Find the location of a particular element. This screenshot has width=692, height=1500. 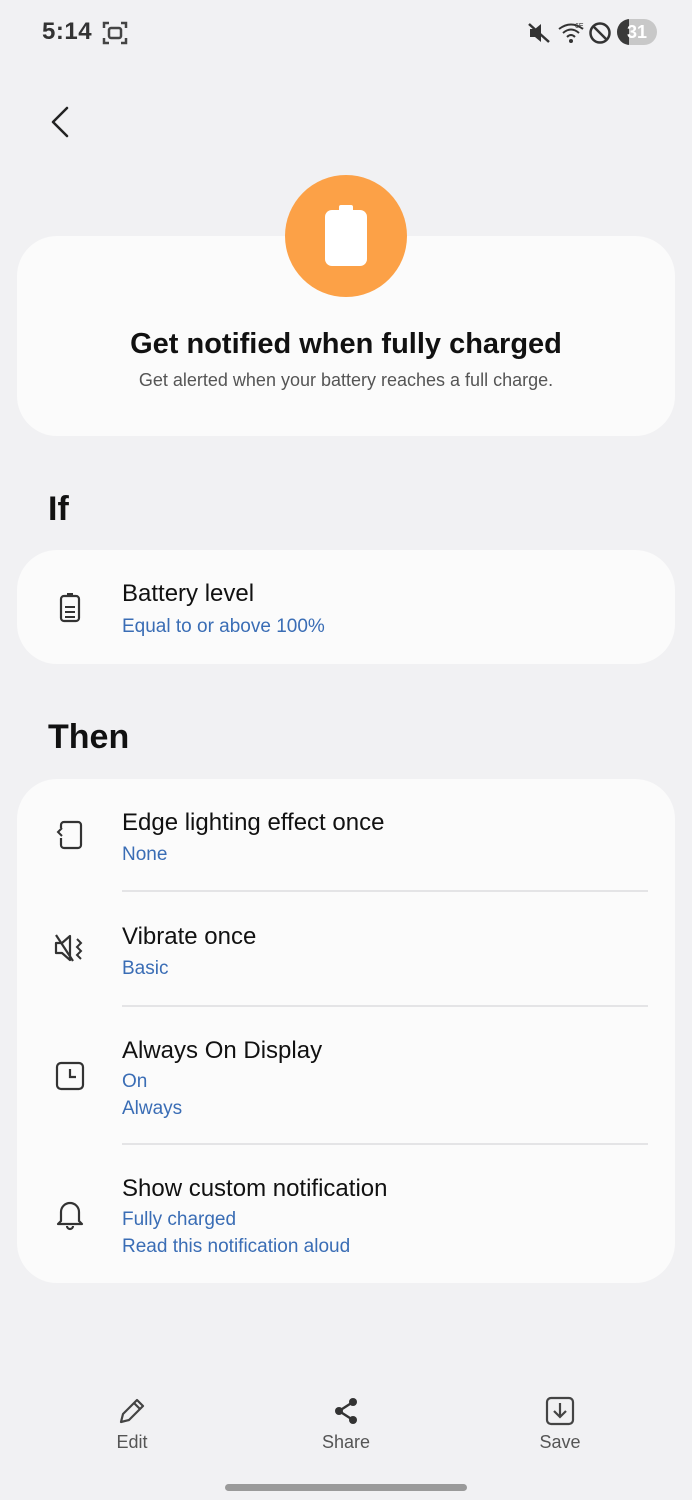

save-label: Save is located at coordinates (560, 1442).